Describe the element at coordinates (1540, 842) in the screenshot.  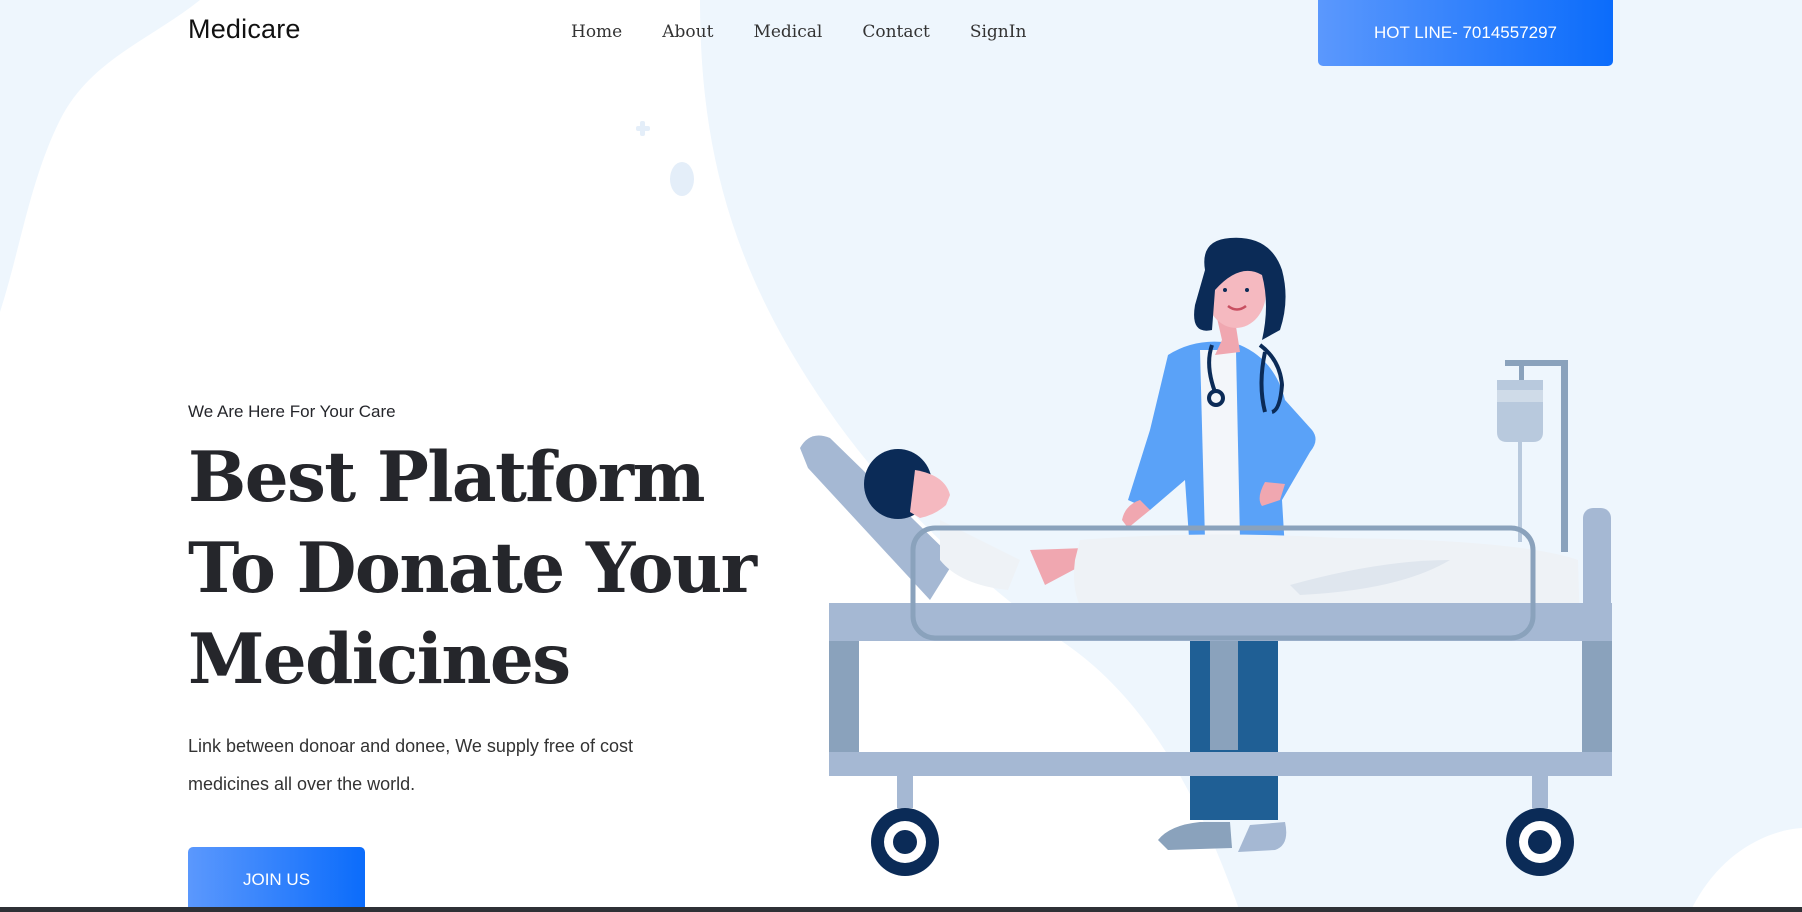
I see `bed-wheel-right` at that location.